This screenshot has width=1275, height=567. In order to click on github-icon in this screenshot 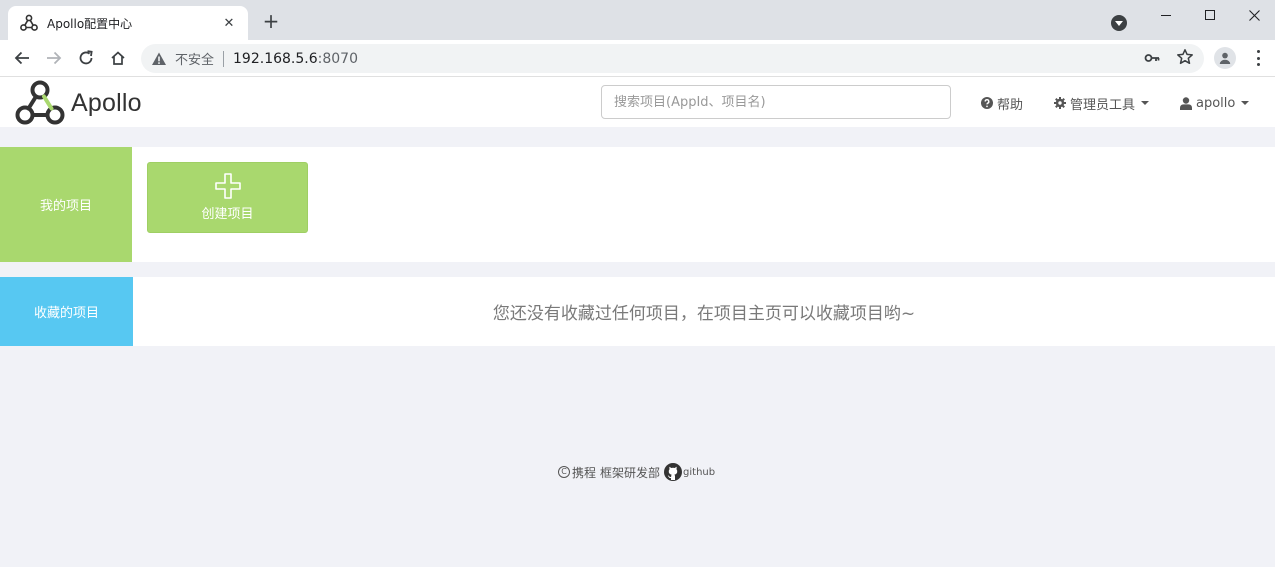, I will do `click(673, 472)`.